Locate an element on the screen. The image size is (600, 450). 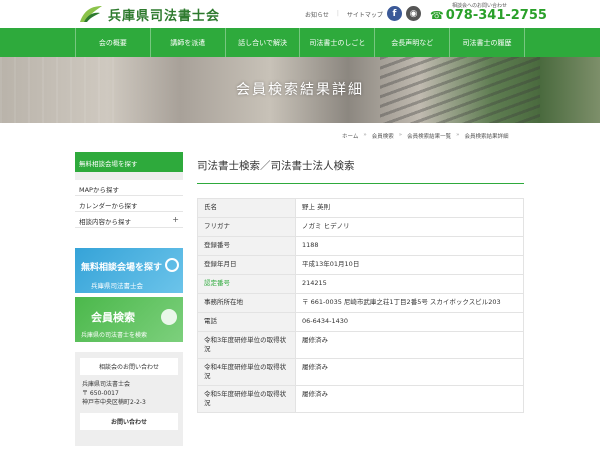
row-key: 令和3年度研修単位の取得状況 is located at coordinates (246, 345).